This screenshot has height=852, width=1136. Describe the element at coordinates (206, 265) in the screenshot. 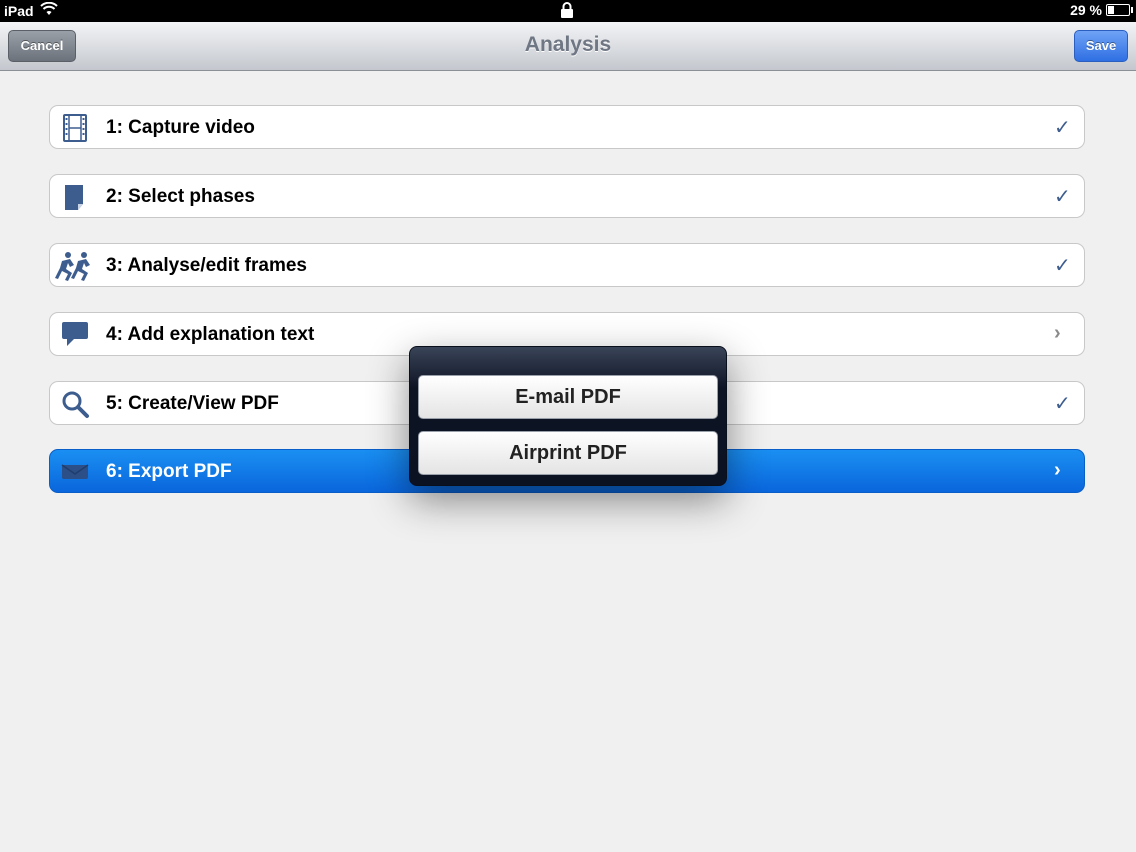

I see `step-label: 3: Analyse/edit frames` at that location.